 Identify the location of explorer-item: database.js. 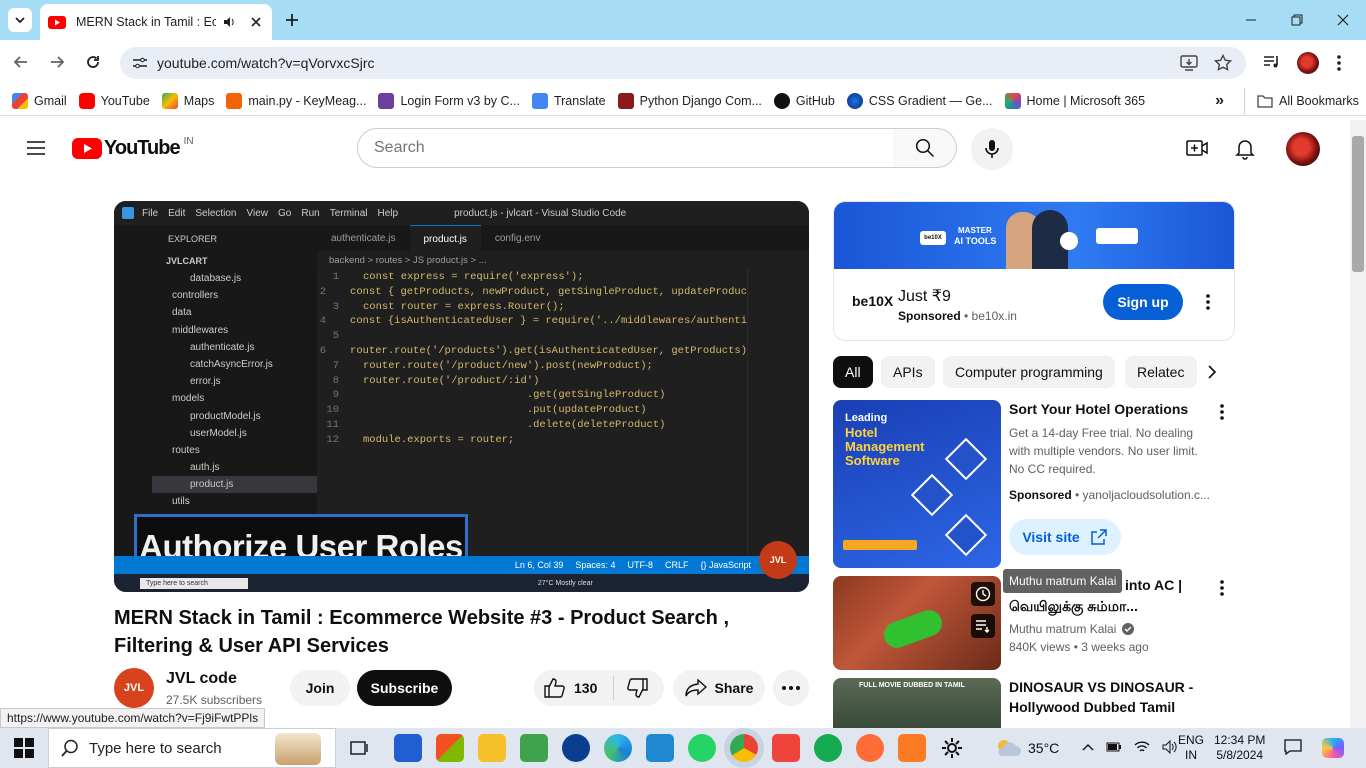
(234, 278).